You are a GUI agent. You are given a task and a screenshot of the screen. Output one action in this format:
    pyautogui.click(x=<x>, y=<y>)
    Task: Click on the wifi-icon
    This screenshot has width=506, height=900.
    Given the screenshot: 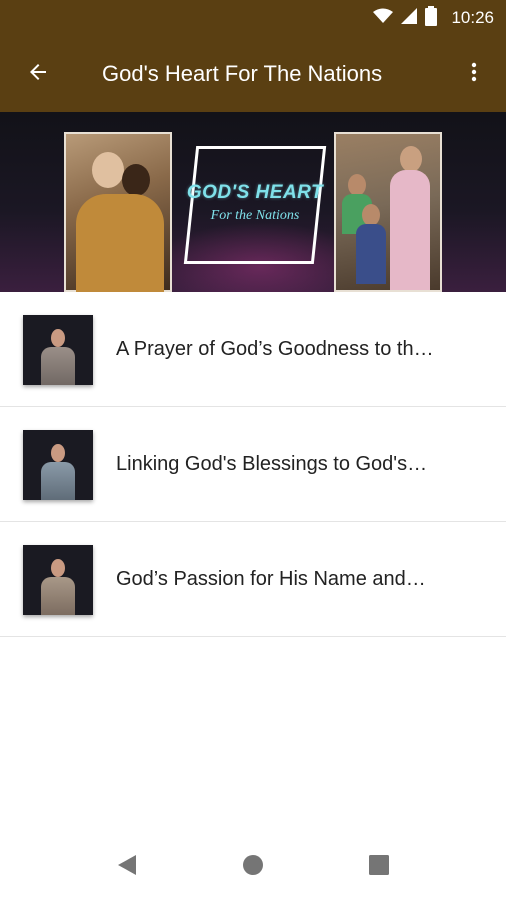 What is the action you would take?
    pyautogui.click(x=383, y=18)
    